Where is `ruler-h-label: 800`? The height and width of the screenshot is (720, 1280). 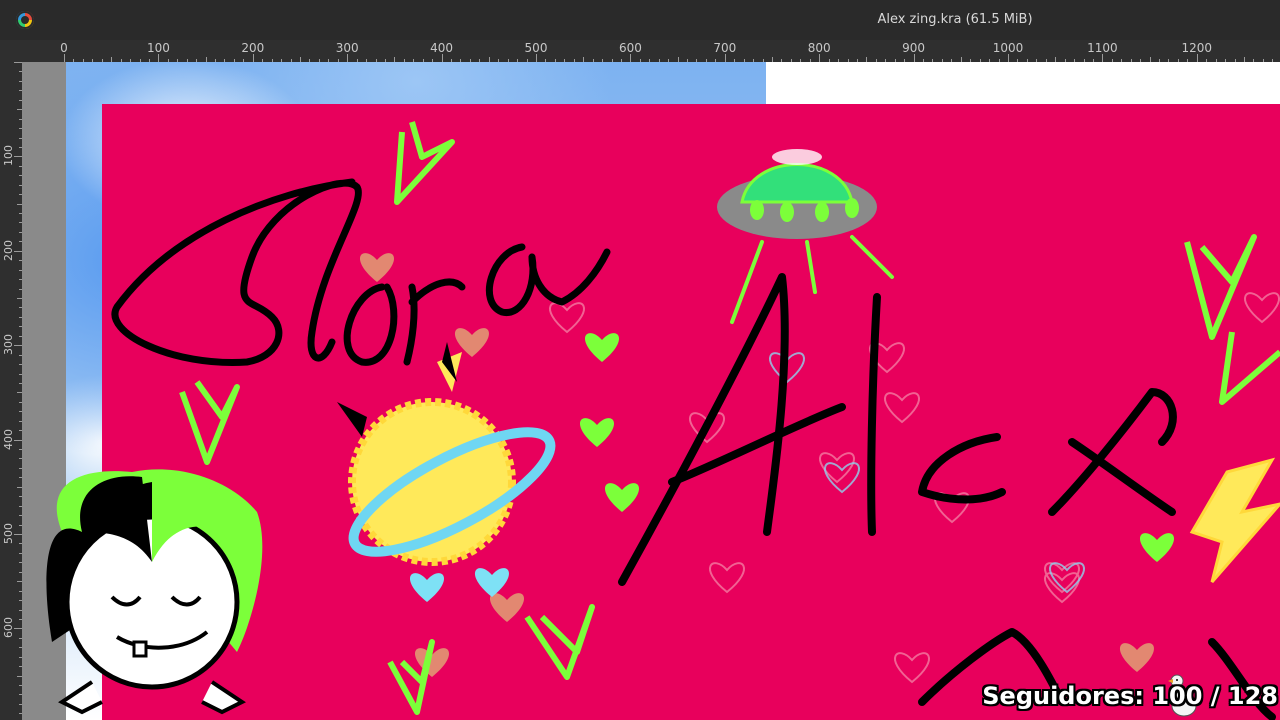
ruler-h-label: 800 is located at coordinates (819, 48).